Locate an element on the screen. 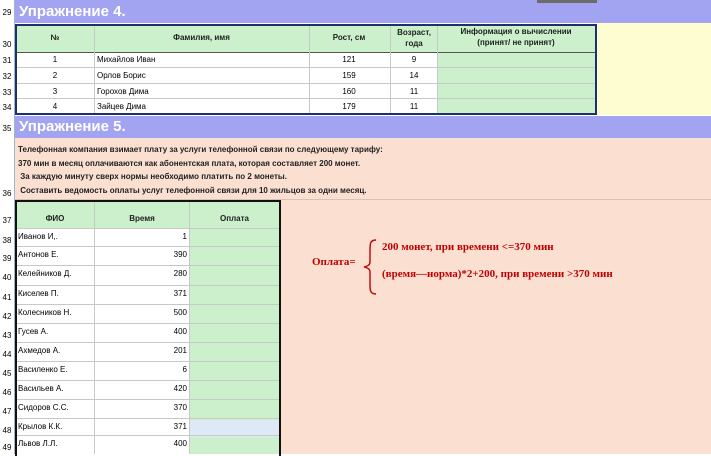  row-number: 31 is located at coordinates (7, 60).